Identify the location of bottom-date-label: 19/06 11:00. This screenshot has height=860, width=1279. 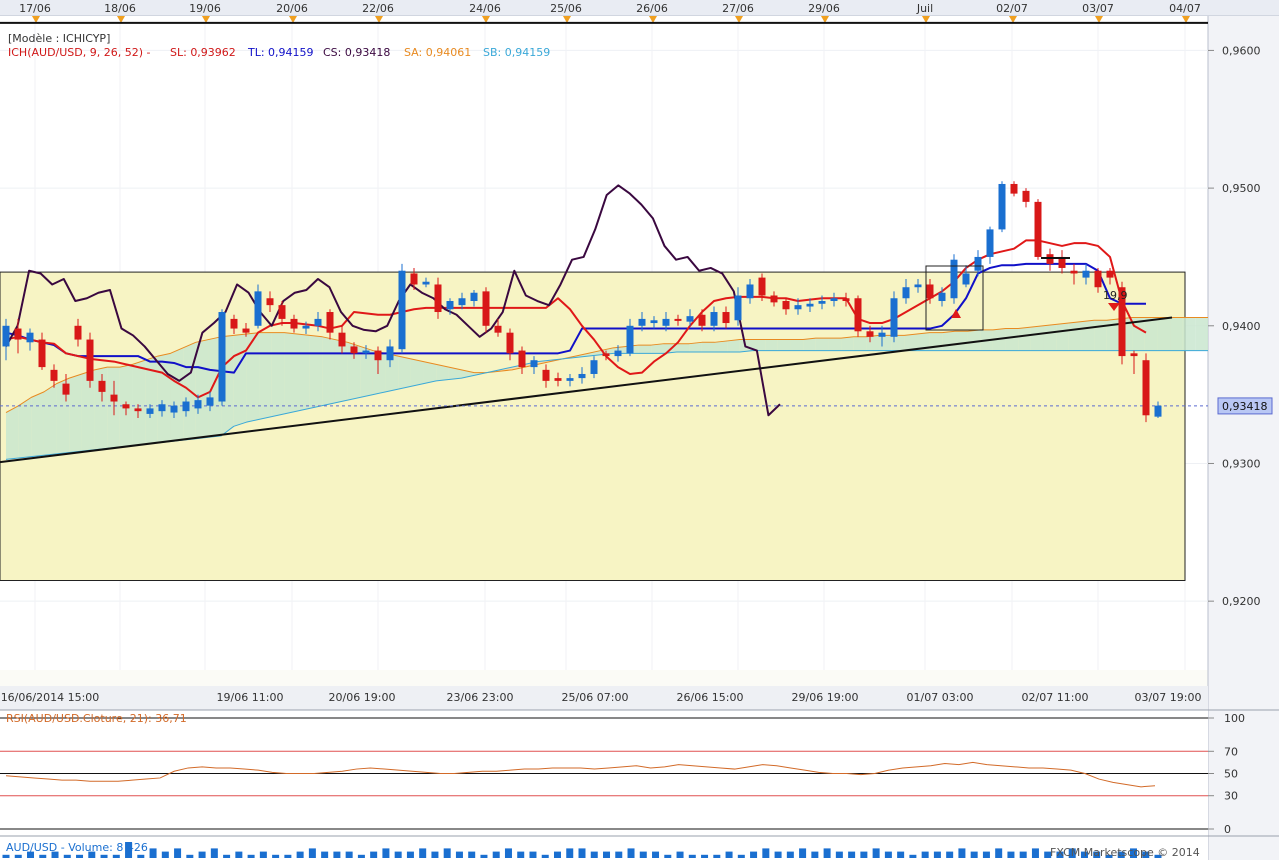
(250, 697).